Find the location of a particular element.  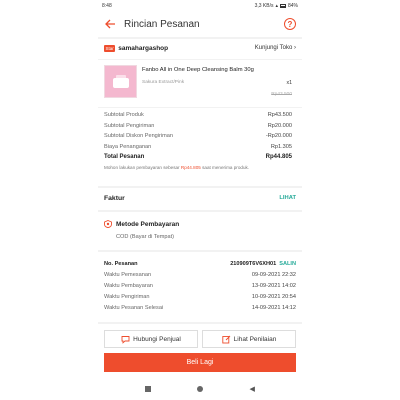

order-time-row: Waktu Pengiriman 10-09-2021 20:54 is located at coordinates (200, 296).